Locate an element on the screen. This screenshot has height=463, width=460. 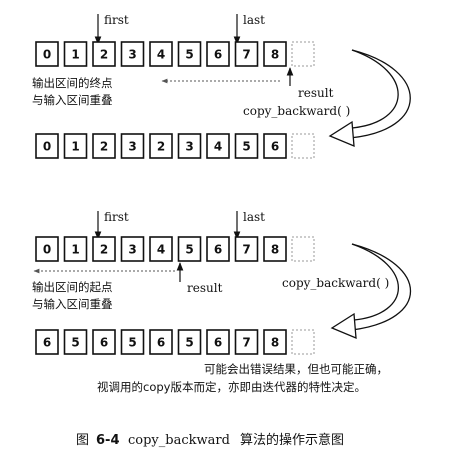
figure-caption: 图 6-4 copy_backward 算法的操作示意图 is located at coordinates (210, 440).